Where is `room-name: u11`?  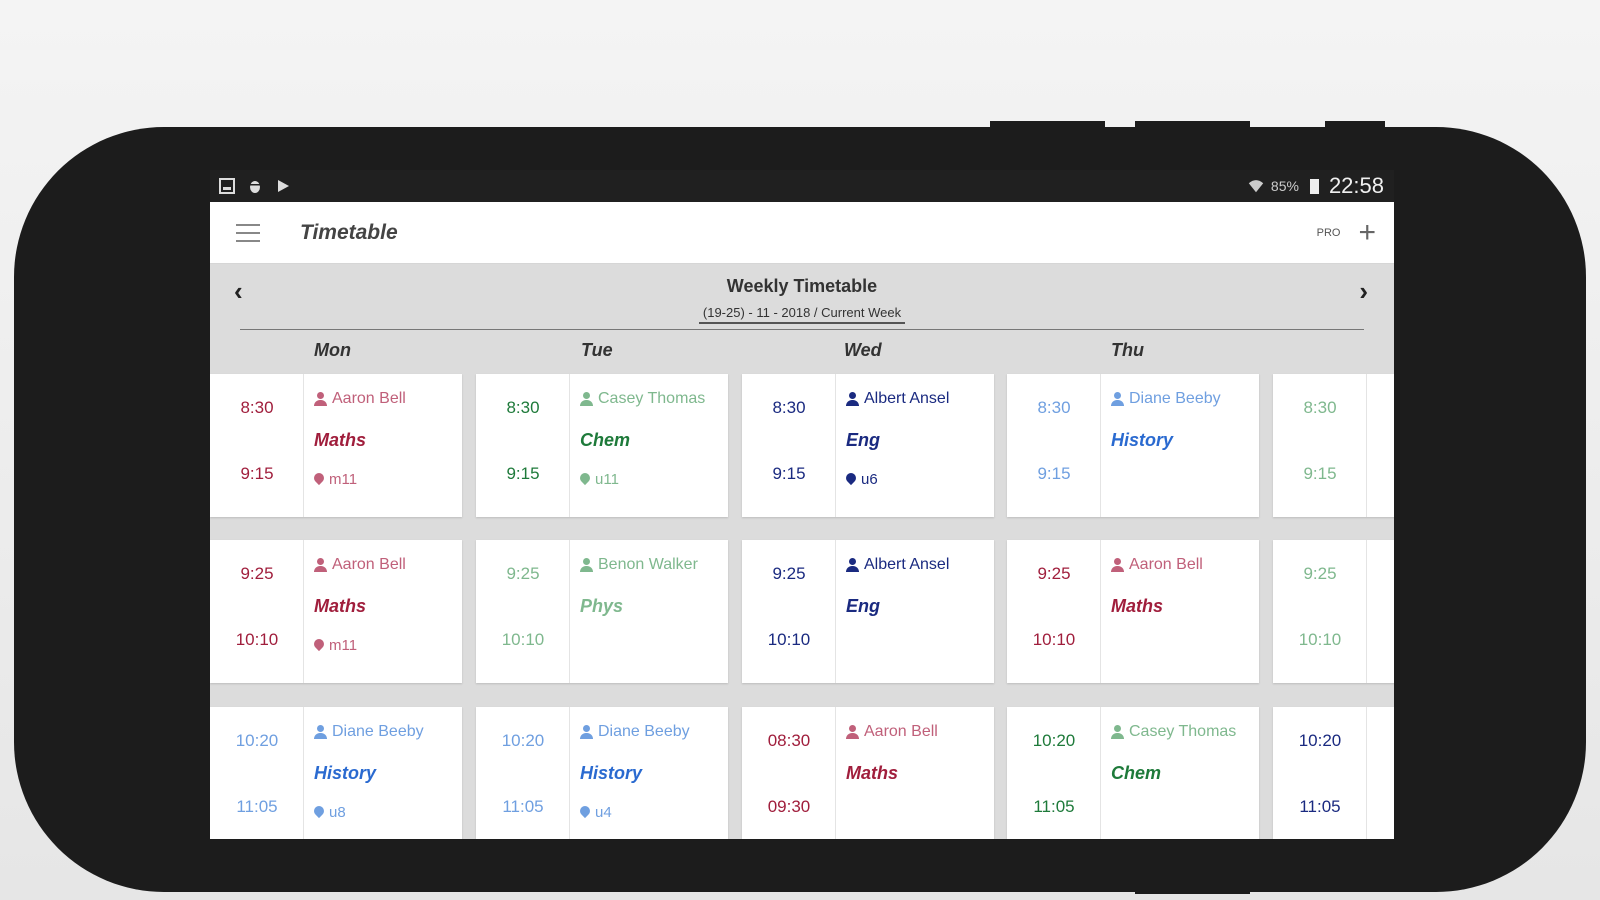 room-name: u11 is located at coordinates (607, 479).